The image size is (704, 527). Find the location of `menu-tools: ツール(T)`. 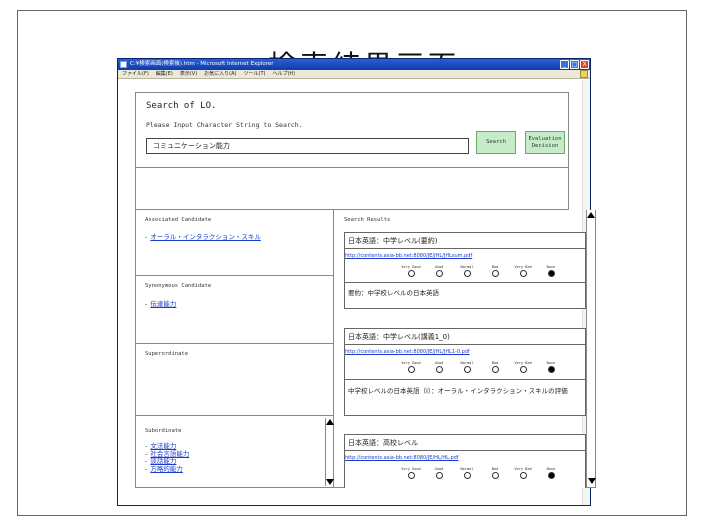

menu-tools: ツール(T) is located at coordinates (255, 74).